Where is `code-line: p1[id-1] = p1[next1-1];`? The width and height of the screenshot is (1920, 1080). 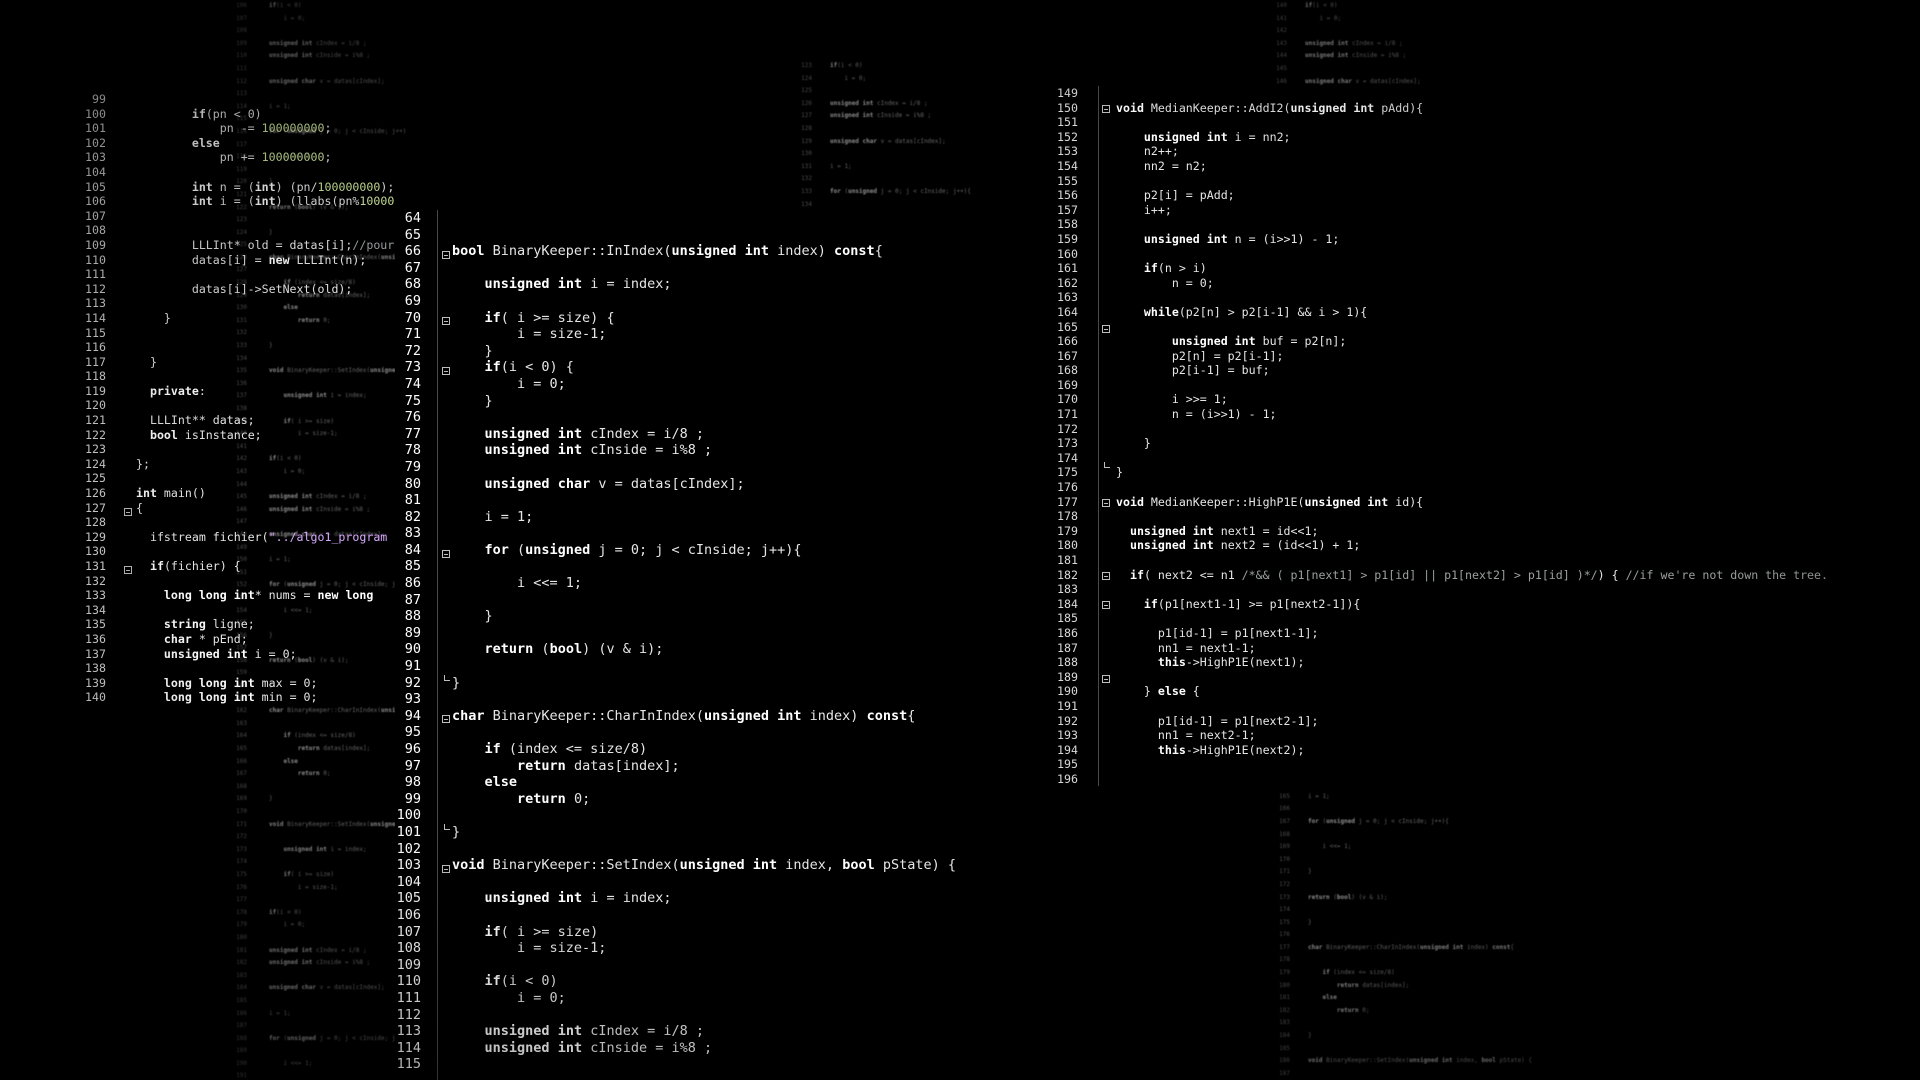 code-line: p1[id-1] = p1[next1-1]; is located at coordinates (1472, 633).